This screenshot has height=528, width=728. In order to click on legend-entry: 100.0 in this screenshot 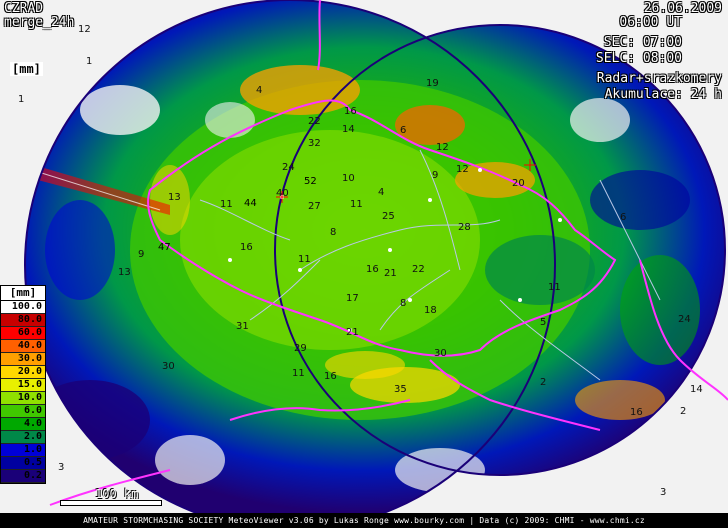, I will do `click(23, 307)`.